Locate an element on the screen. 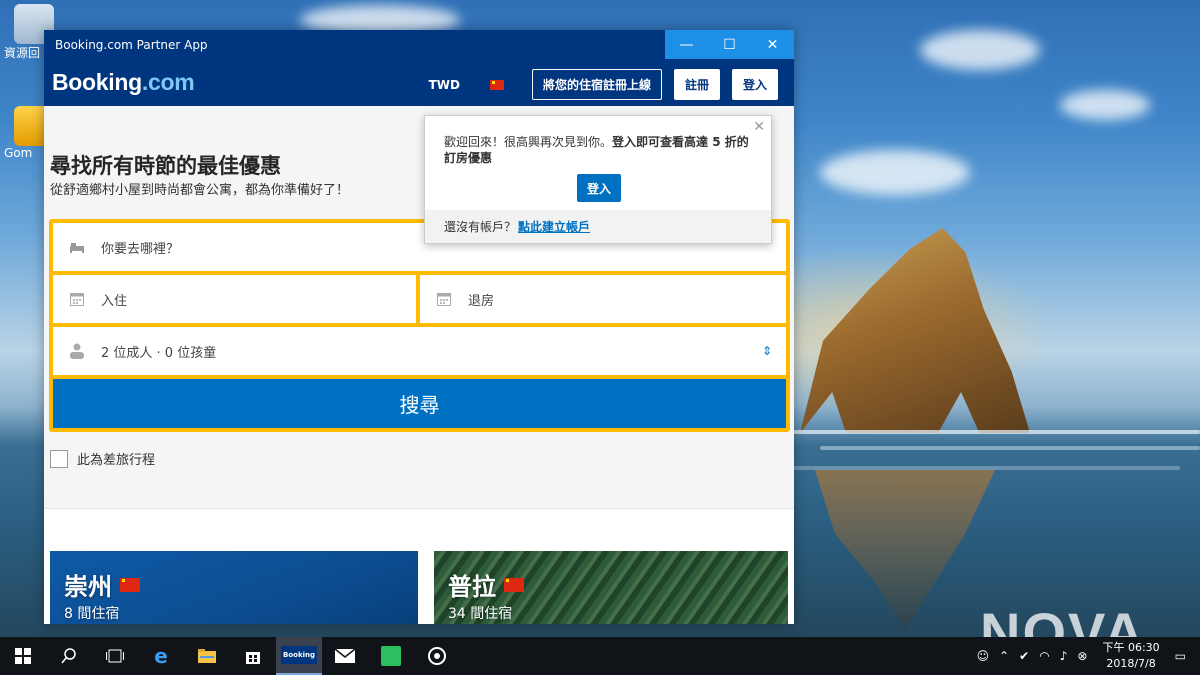  edge-browser-icon: e is located at coordinates (161, 656).